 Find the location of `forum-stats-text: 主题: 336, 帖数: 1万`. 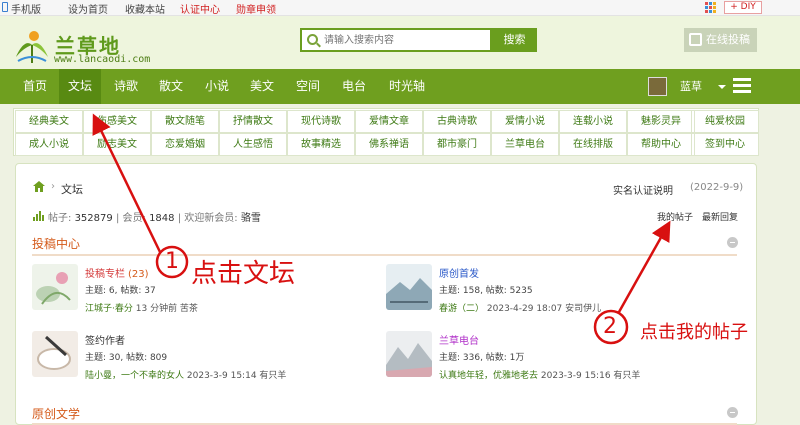

forum-stats-text: 主题: 336, 帖数: 1万 is located at coordinates (482, 358).